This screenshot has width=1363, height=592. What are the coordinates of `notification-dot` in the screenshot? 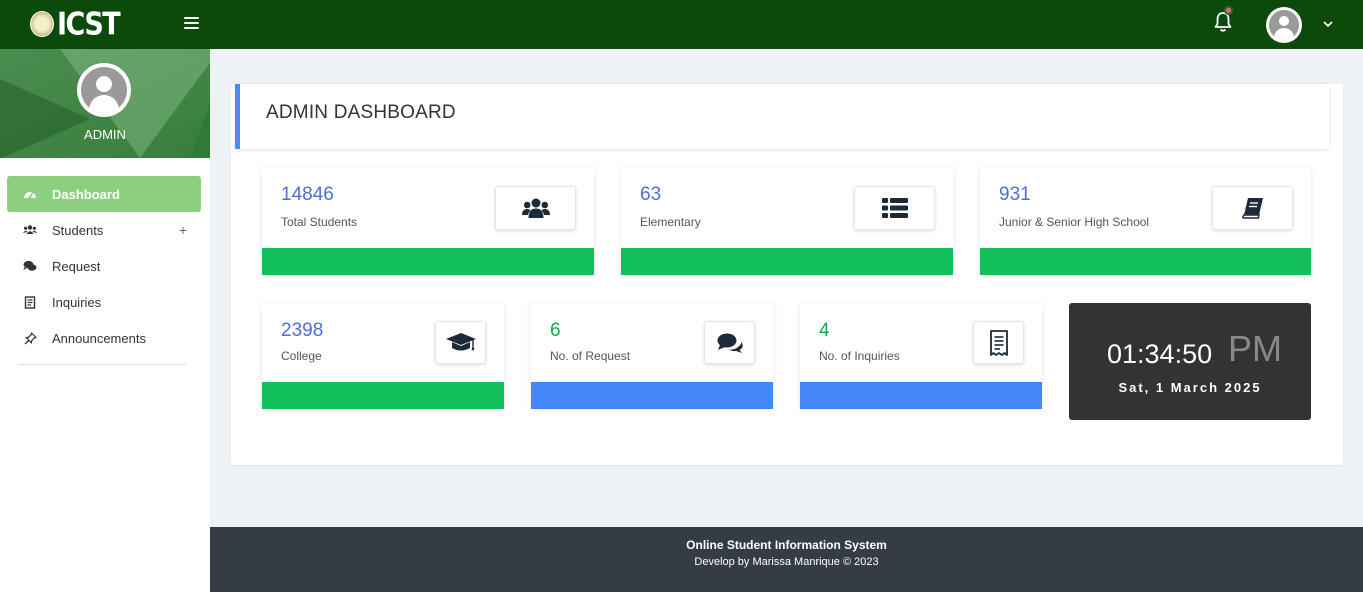 It's located at (1228, 10).